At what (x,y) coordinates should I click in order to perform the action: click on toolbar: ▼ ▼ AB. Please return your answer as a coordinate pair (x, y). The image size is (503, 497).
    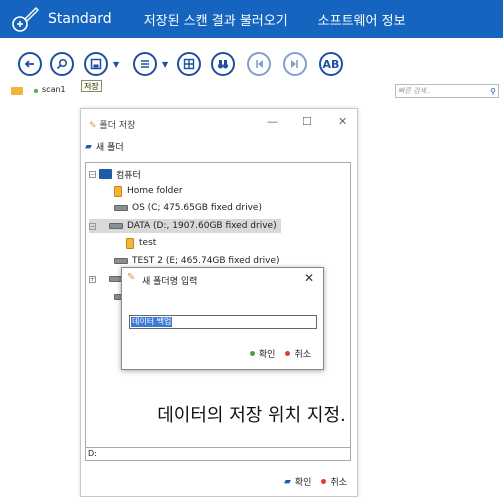
    Looking at the image, I should click on (251, 65).